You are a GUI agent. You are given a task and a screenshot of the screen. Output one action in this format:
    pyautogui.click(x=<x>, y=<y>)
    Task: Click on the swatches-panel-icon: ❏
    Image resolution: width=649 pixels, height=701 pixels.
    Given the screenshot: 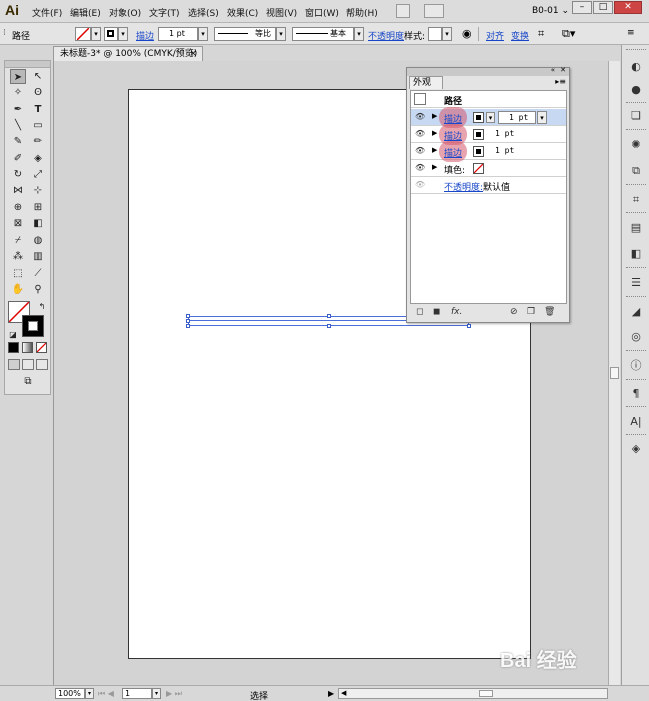 What is the action you would take?
    pyautogui.click(x=636, y=116)
    